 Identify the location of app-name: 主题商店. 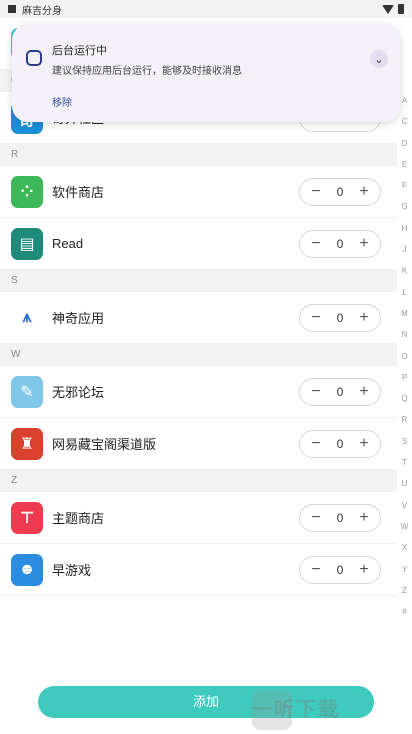
(78, 518).